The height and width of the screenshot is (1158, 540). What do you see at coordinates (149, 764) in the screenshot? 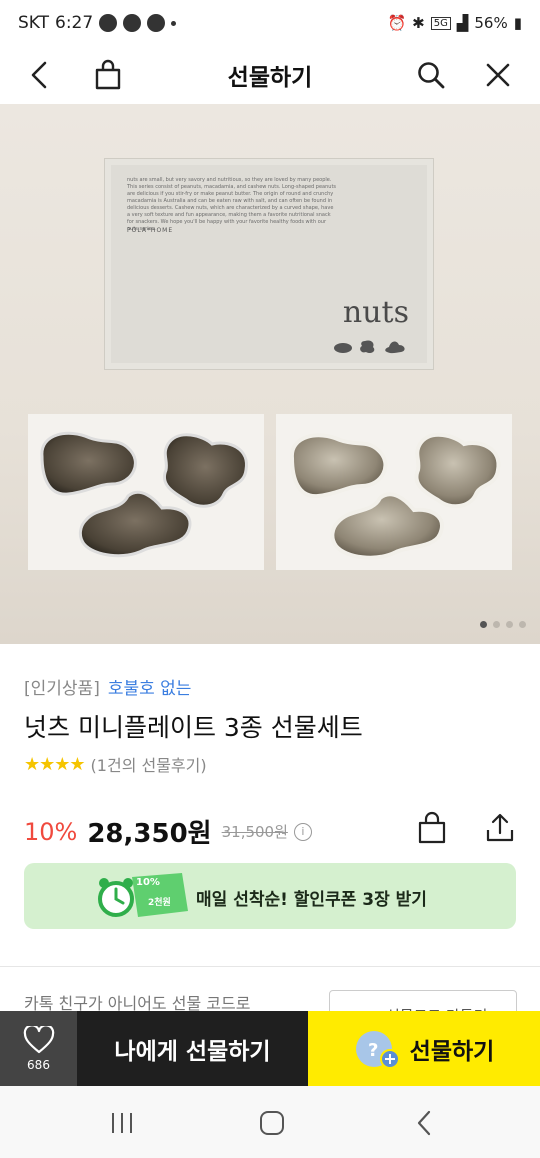
I see `review-count-link: (1건의 선물후기)` at bounding box center [149, 764].